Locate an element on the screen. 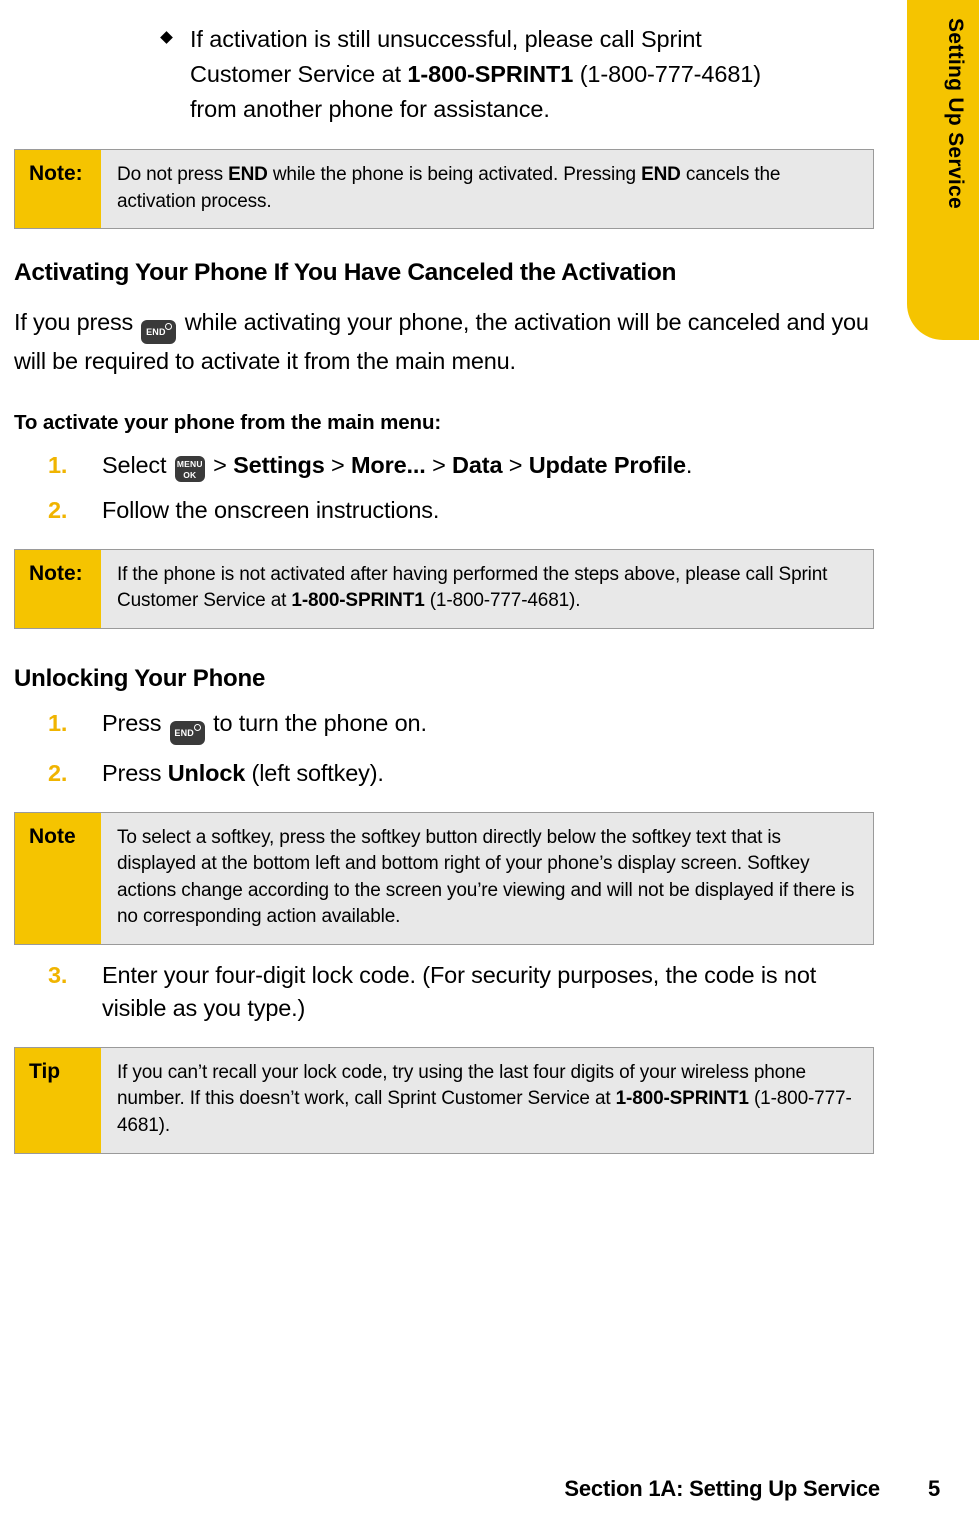  unlock-step1-part2: to turn the phone on. is located at coordinates (316, 722).